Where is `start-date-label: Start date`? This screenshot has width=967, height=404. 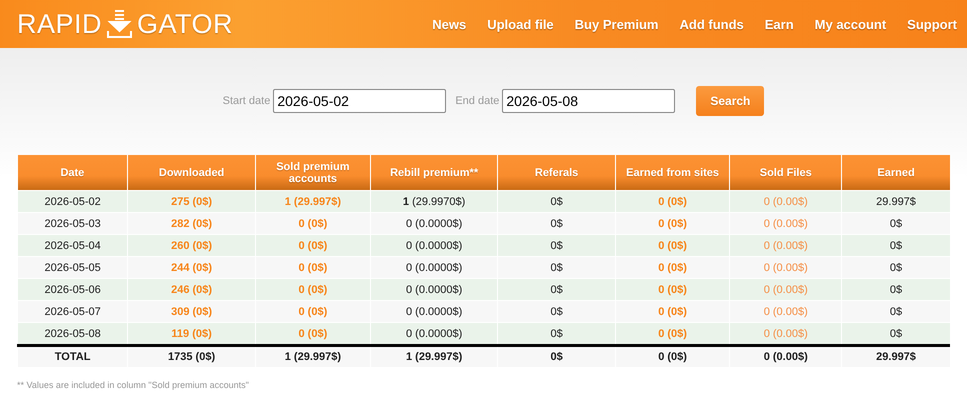 start-date-label: Start date is located at coordinates (246, 101).